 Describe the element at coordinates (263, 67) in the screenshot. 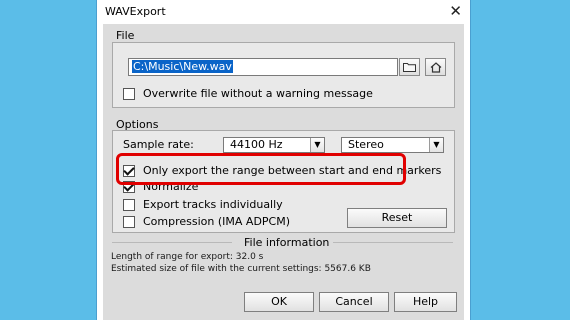

I see `file-path-input: C:\Music\New.wav` at that location.